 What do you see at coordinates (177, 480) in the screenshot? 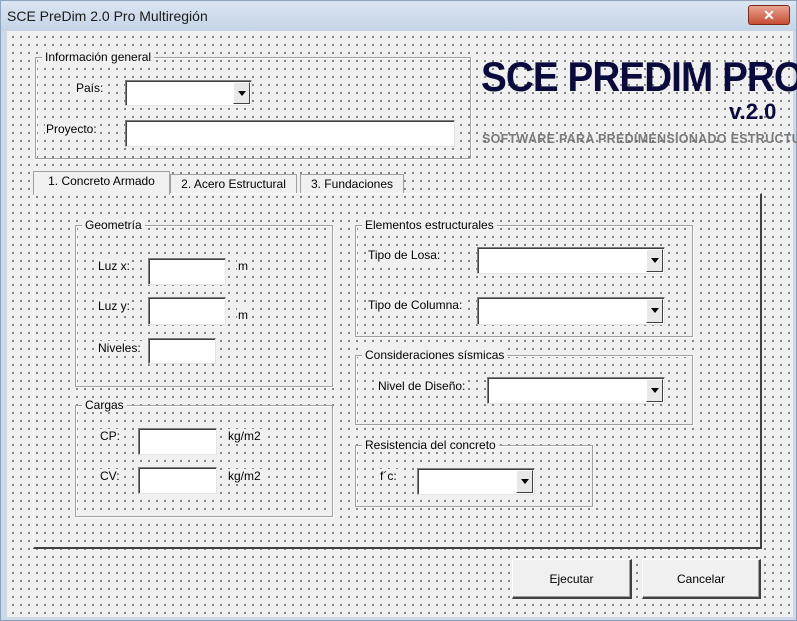
I see `cv-input` at bounding box center [177, 480].